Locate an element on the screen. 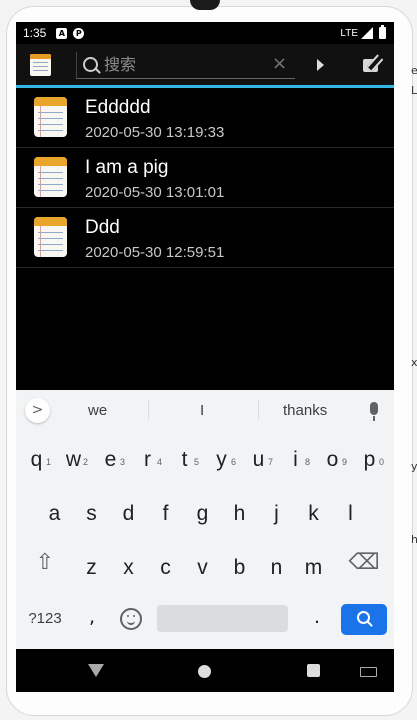 The height and width of the screenshot is (720, 417). navigation-bar is located at coordinates (205, 670).